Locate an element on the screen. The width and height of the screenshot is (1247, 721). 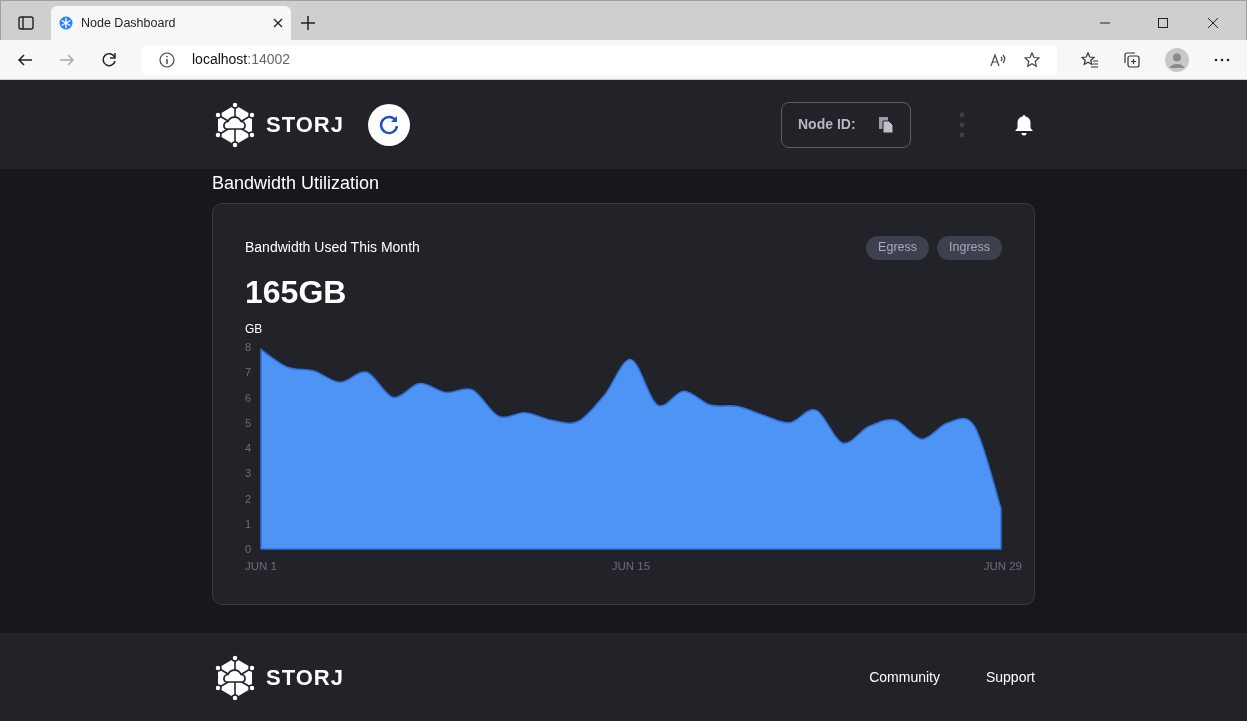
toggle-button: Egress is located at coordinates (897, 247).